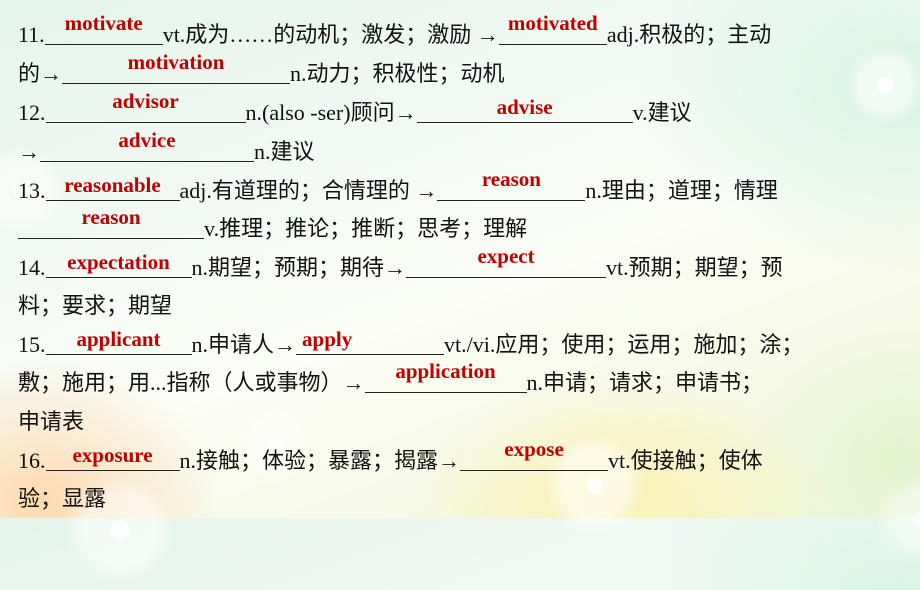  I want to click on answer-blank: advice, so click(147, 145).